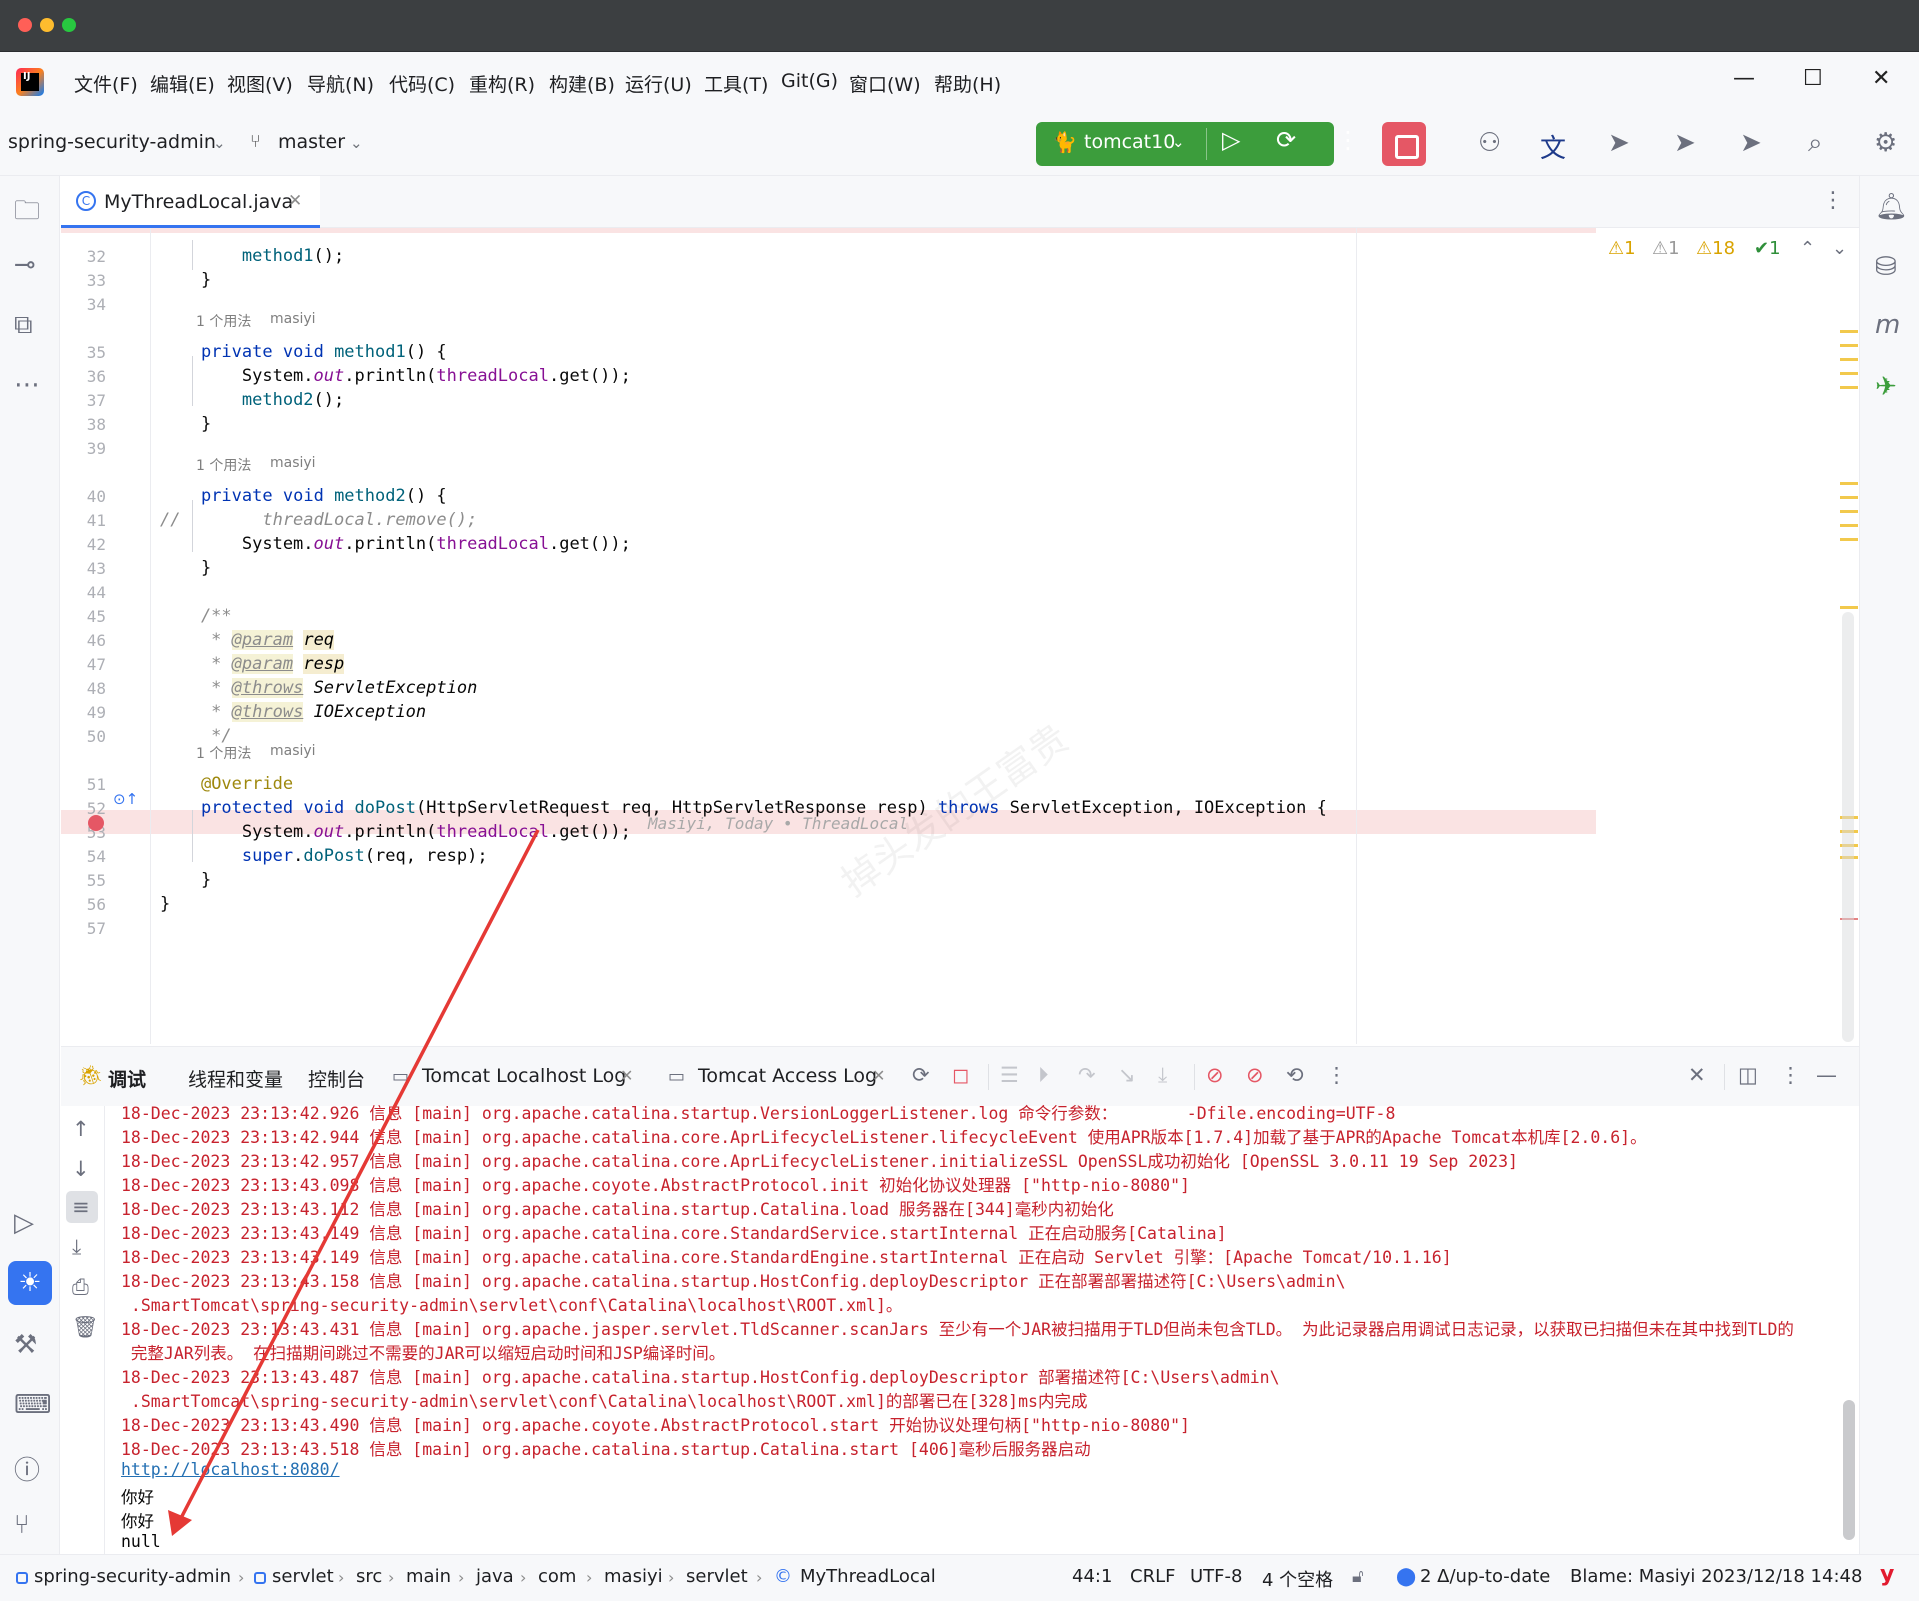 The image size is (1919, 1601). What do you see at coordinates (25, 1345) in the screenshot?
I see `build-hammer-icon: ⚒` at bounding box center [25, 1345].